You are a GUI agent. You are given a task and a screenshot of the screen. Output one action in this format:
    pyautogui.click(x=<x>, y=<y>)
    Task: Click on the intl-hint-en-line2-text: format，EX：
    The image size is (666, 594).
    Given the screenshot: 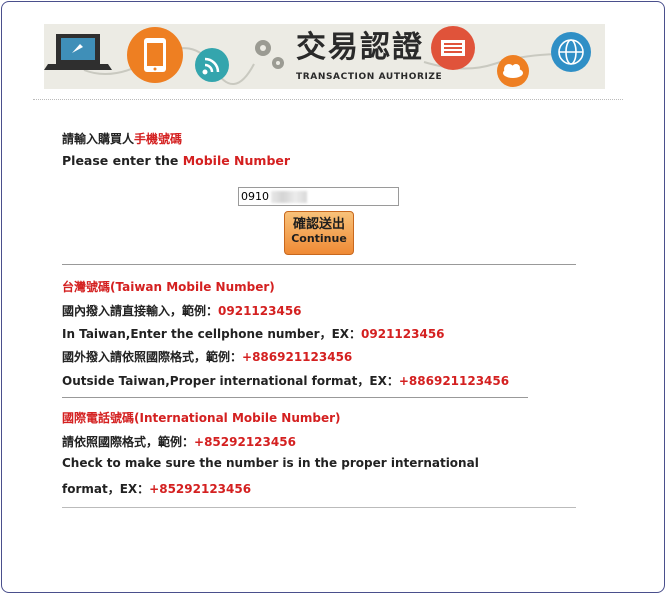 What is the action you would take?
    pyautogui.click(x=106, y=489)
    